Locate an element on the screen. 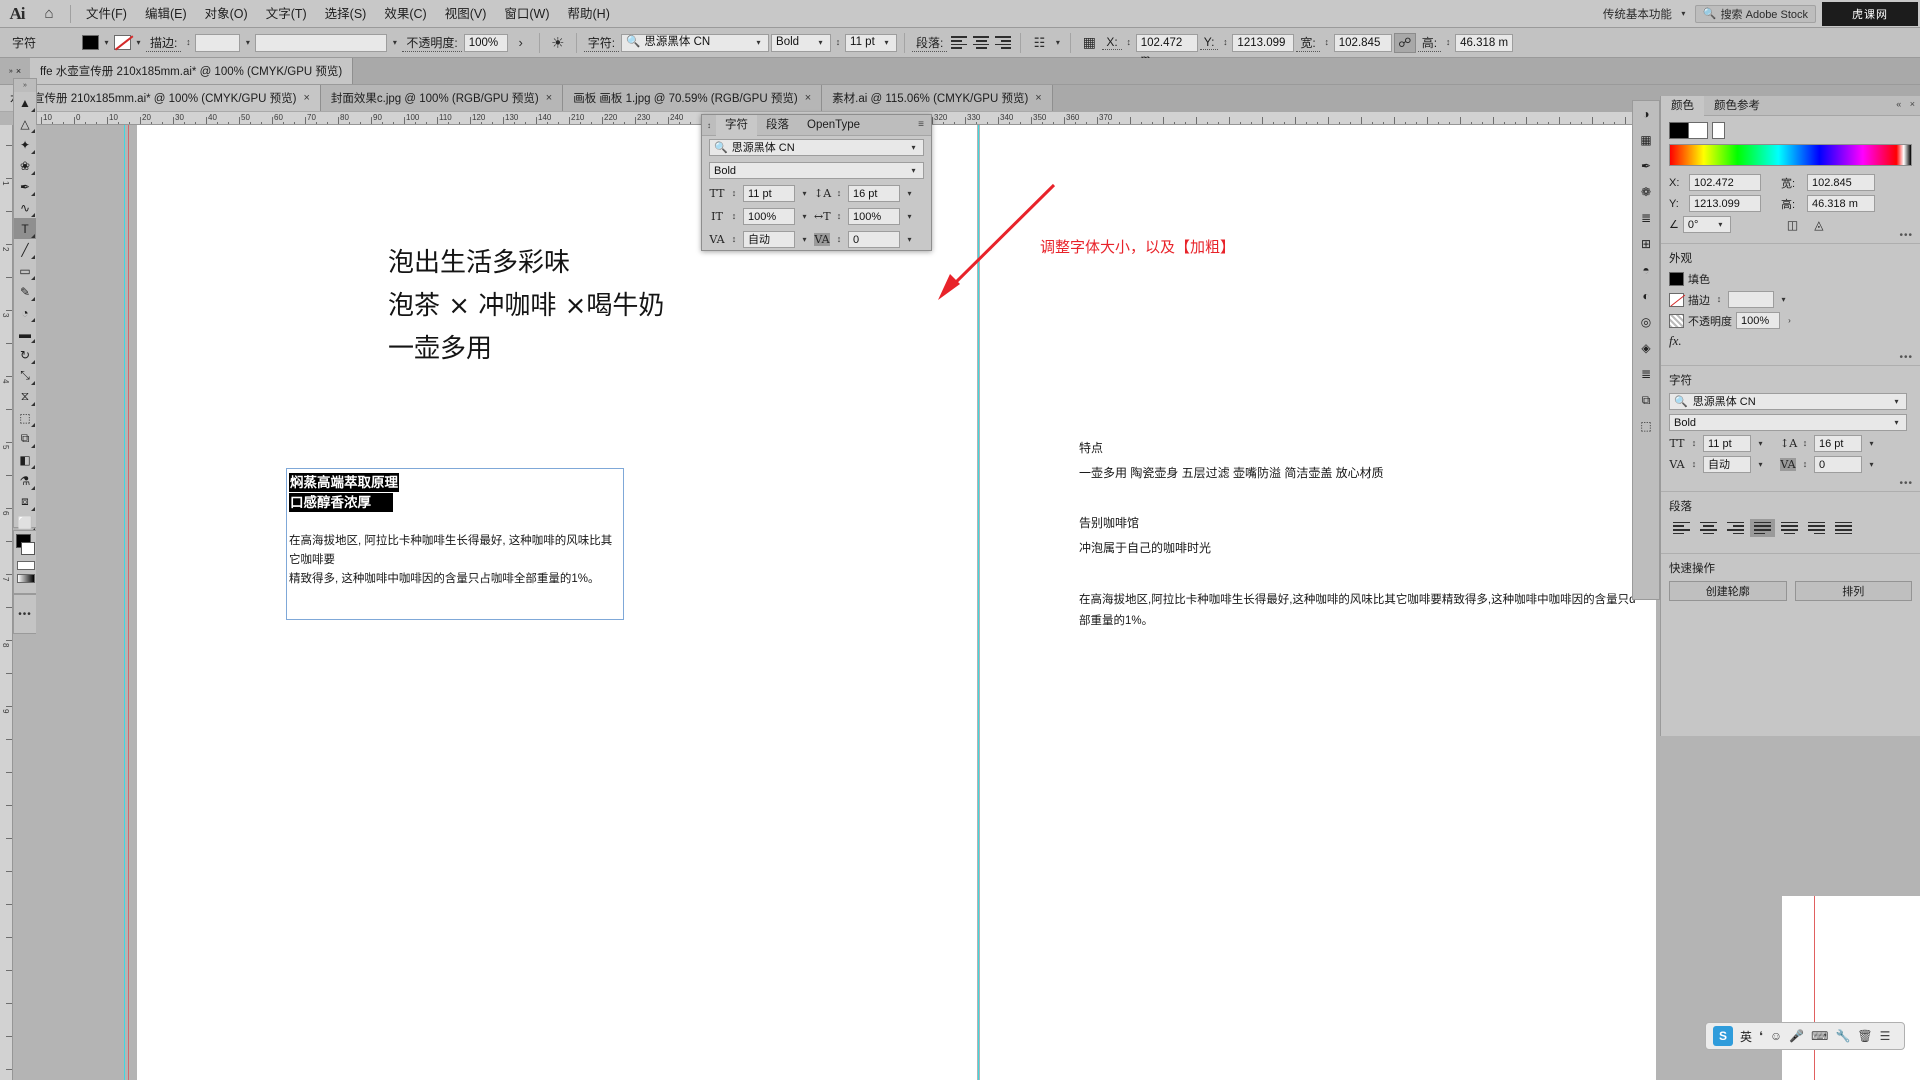  keyboard-icon: ⌨ is located at coordinates (1819, 1036).